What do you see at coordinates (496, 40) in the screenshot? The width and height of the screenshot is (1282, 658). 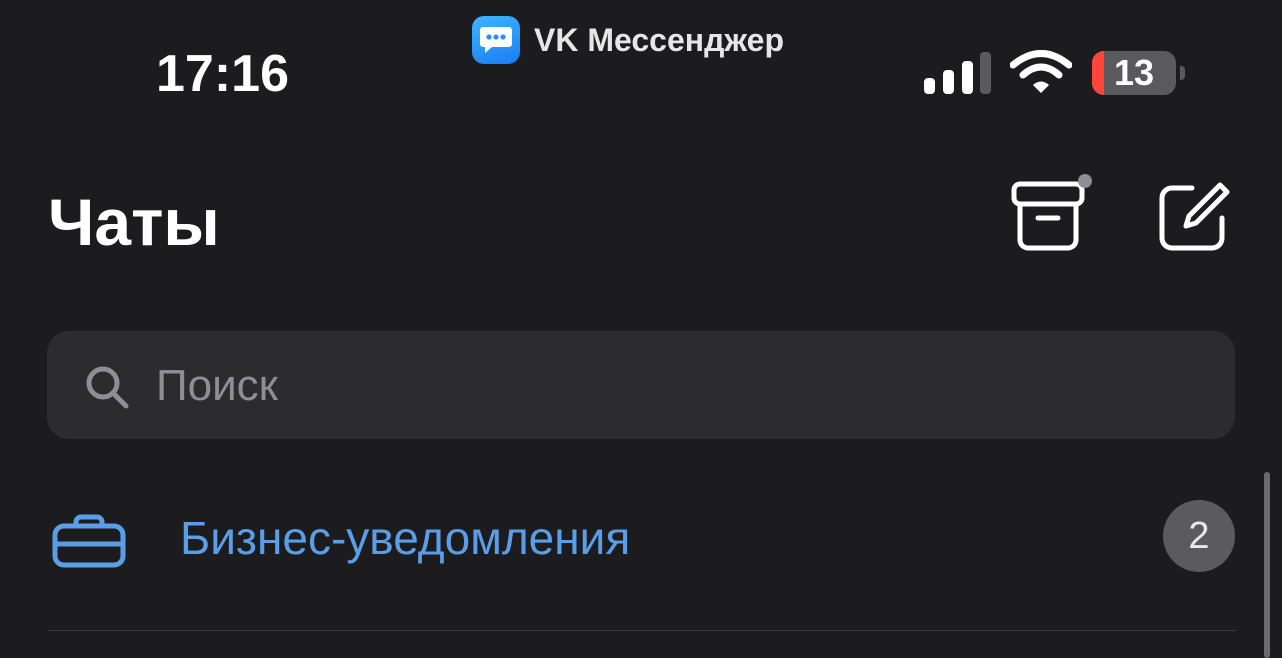 I see `vk-messenger-app-icon` at bounding box center [496, 40].